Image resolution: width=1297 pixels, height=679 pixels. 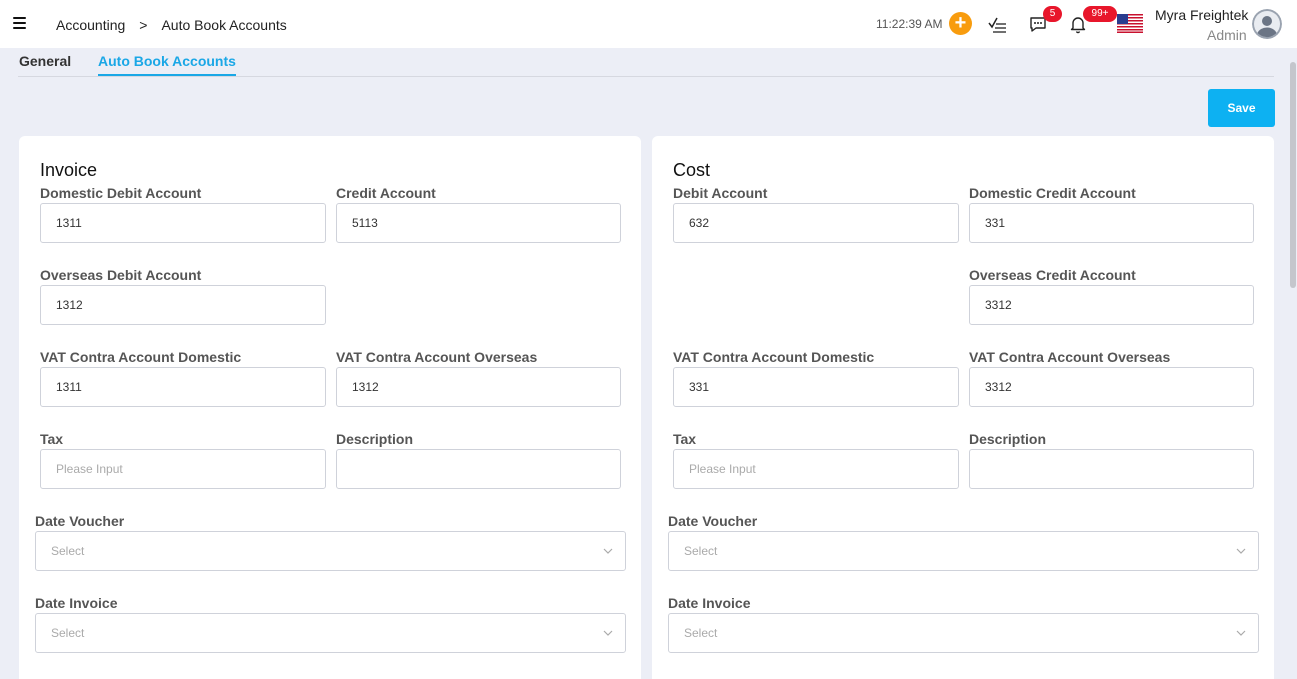 I want to click on user-name: Myra Freightek, so click(x=1201, y=15).